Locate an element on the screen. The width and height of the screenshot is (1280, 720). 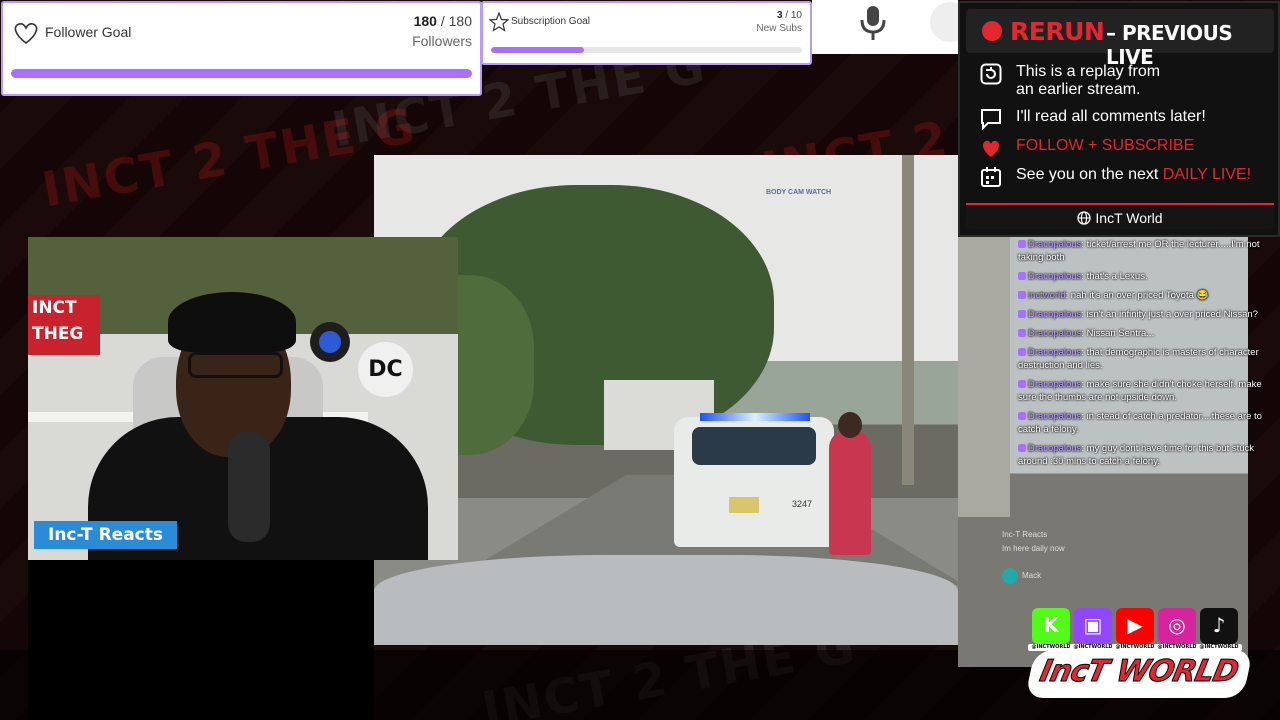
rerun-line1a: This is a replay from is located at coordinates (1088, 71).